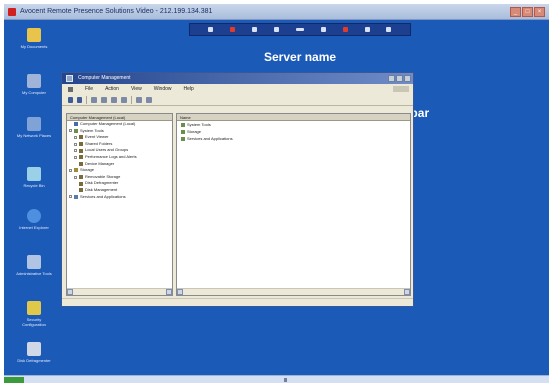  Describe the element at coordinates (199, 124) in the screenshot. I see `detail-item-label: System Tools` at that location.